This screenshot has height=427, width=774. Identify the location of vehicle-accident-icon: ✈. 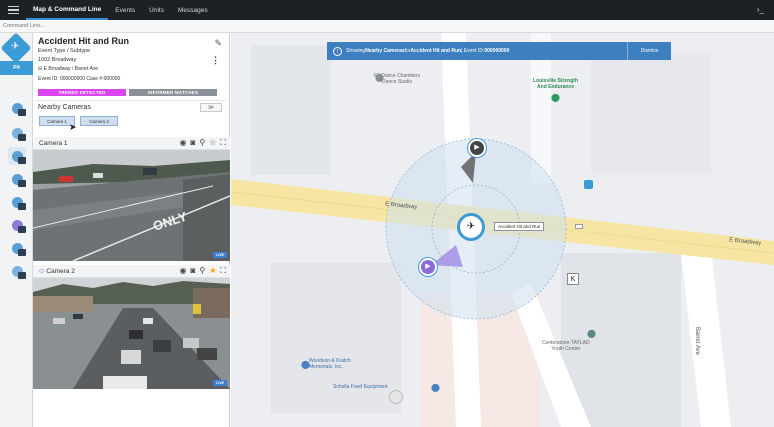
(15, 46).